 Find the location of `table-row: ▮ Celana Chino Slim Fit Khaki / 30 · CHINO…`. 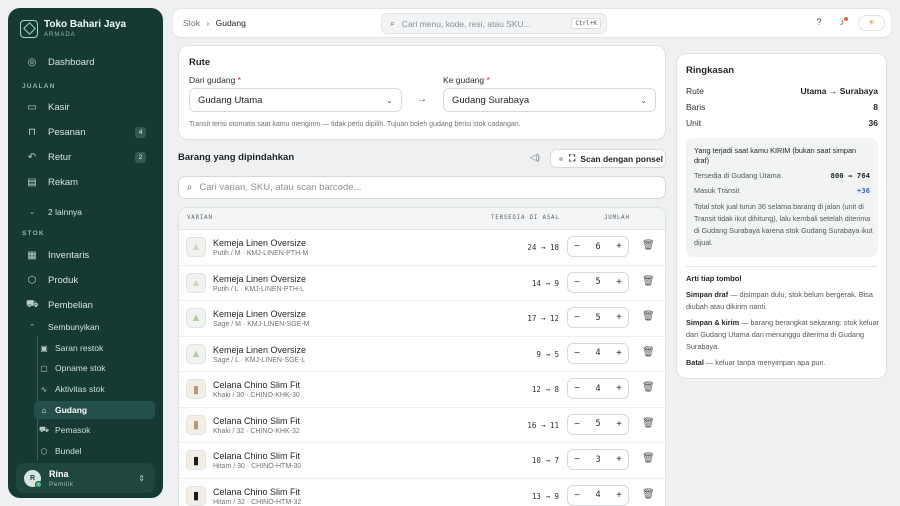

table-row: ▮ Celana Chino Slim Fit Khaki / 30 · CHINO… is located at coordinates (422, 390).